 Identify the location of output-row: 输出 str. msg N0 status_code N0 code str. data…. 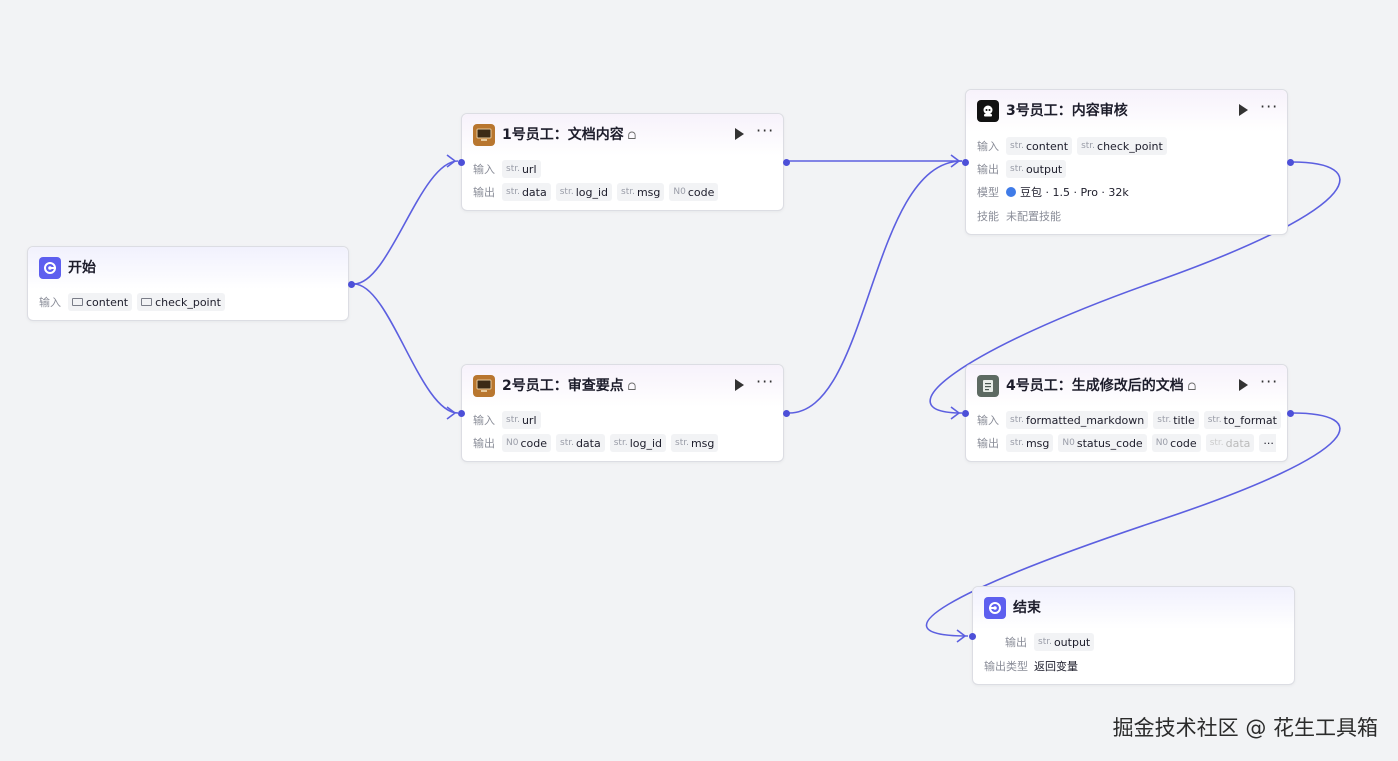
(1126, 443).